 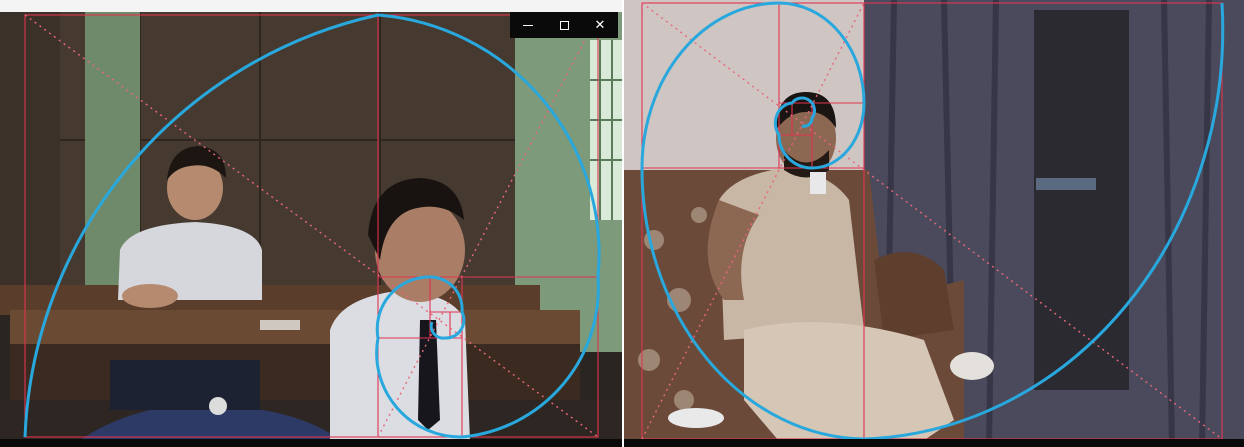 I want to click on maximize-icon, so click(x=564, y=25).